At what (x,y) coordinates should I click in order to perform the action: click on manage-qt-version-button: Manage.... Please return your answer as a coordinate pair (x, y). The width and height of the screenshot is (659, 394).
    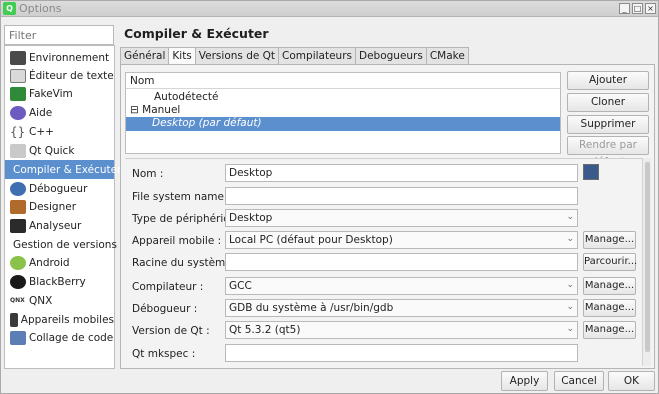
    Looking at the image, I should click on (609, 330).